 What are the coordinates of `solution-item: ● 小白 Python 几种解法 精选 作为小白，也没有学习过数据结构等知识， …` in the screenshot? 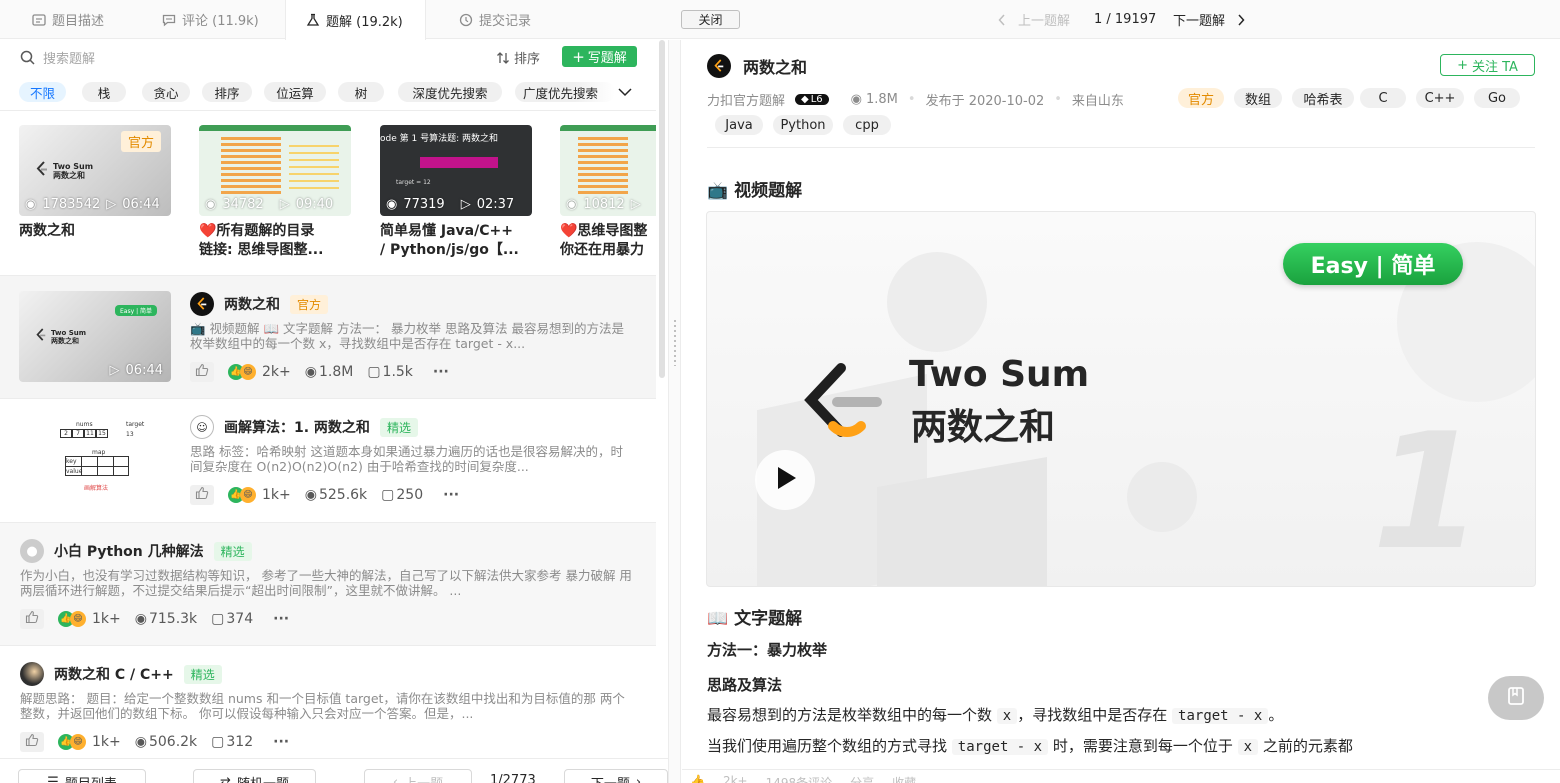 It's located at (328, 584).